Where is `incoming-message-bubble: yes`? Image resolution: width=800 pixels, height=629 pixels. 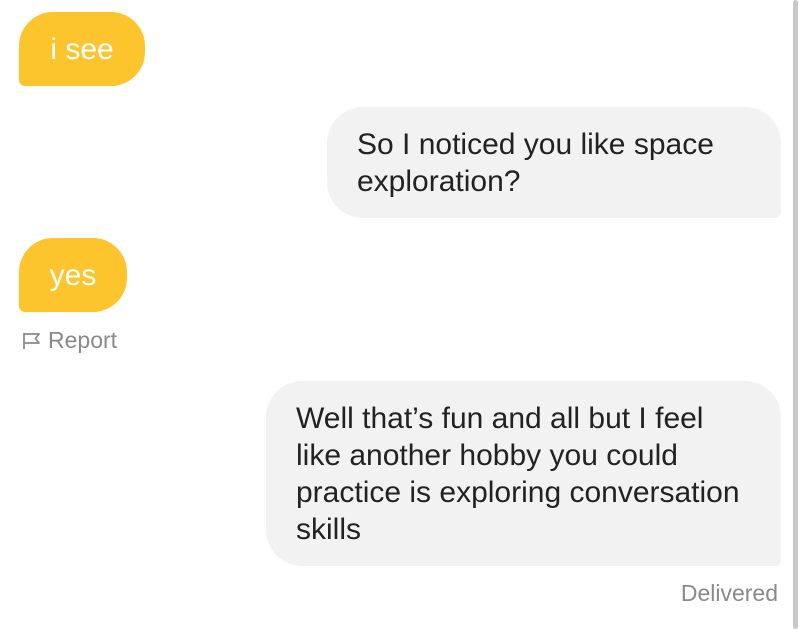
incoming-message-bubble: yes is located at coordinates (73, 275).